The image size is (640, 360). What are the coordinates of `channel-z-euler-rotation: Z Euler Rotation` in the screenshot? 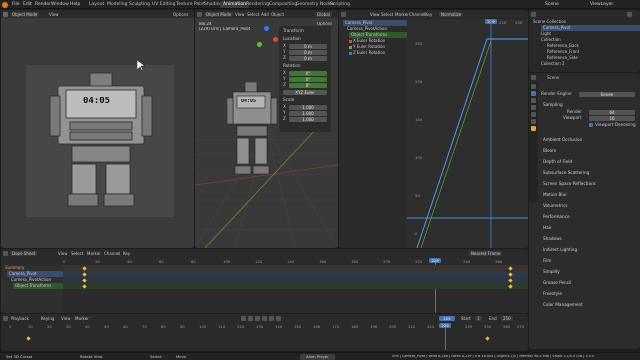 It's located at (369, 53).